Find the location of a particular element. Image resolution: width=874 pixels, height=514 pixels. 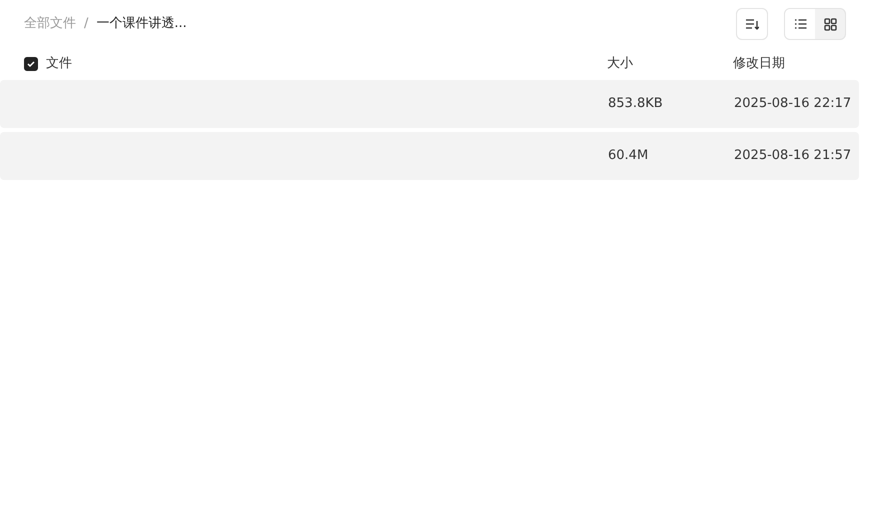

file-row: 60.4M 2025-08-16 21:57 is located at coordinates (429, 156).